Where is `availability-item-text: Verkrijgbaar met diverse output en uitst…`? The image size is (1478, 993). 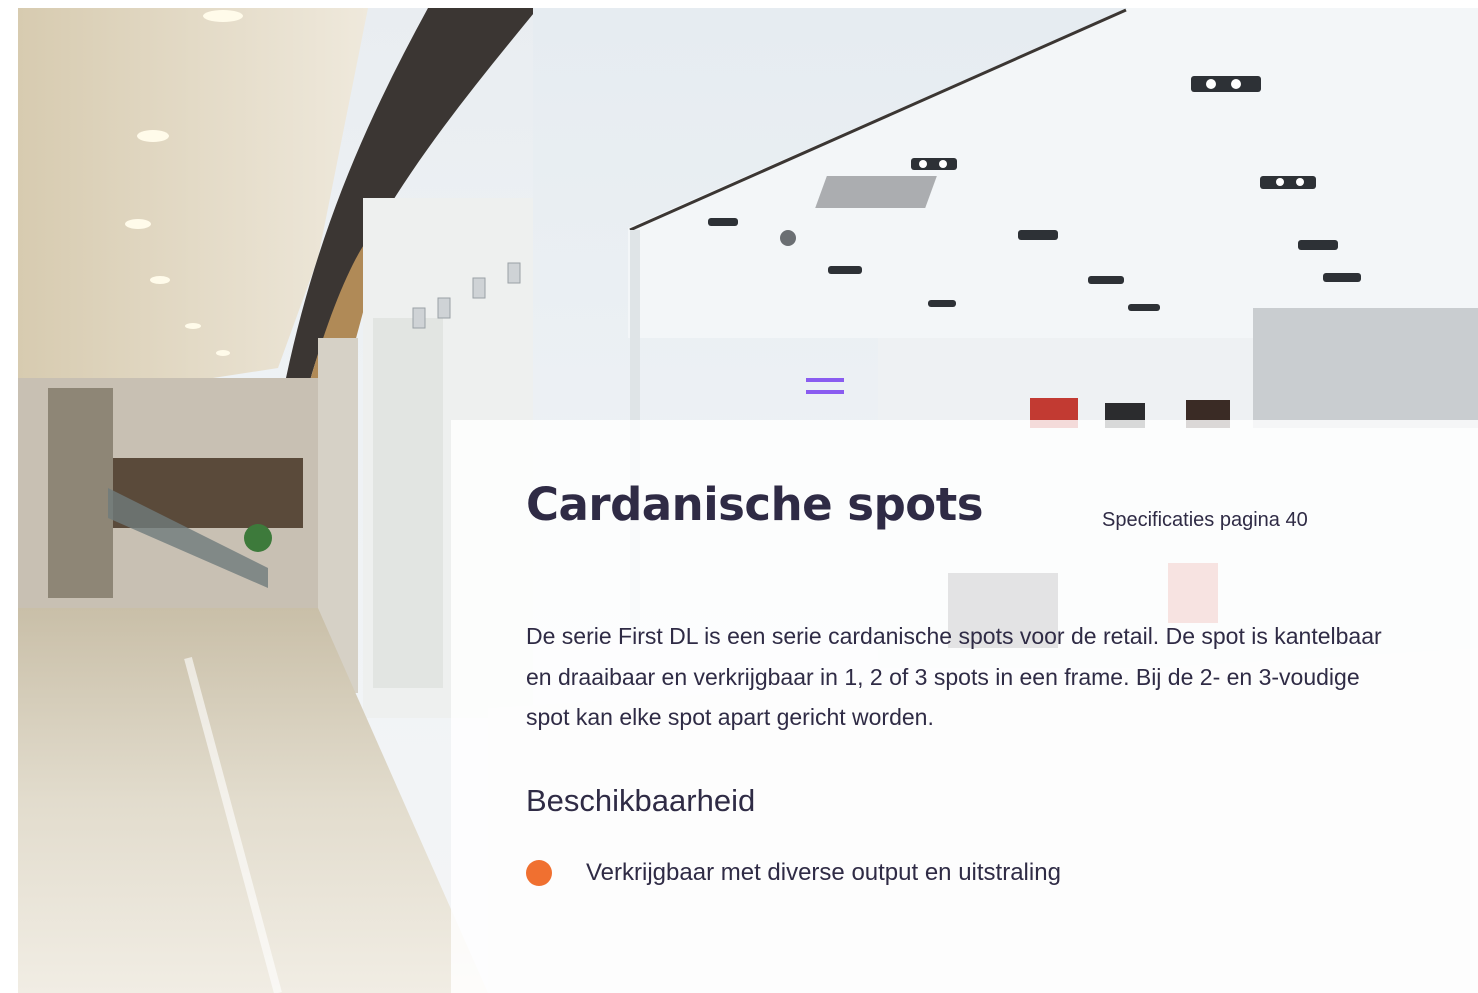
availability-item-text: Verkrijgbaar met diverse output en uitst… is located at coordinates (823, 872).